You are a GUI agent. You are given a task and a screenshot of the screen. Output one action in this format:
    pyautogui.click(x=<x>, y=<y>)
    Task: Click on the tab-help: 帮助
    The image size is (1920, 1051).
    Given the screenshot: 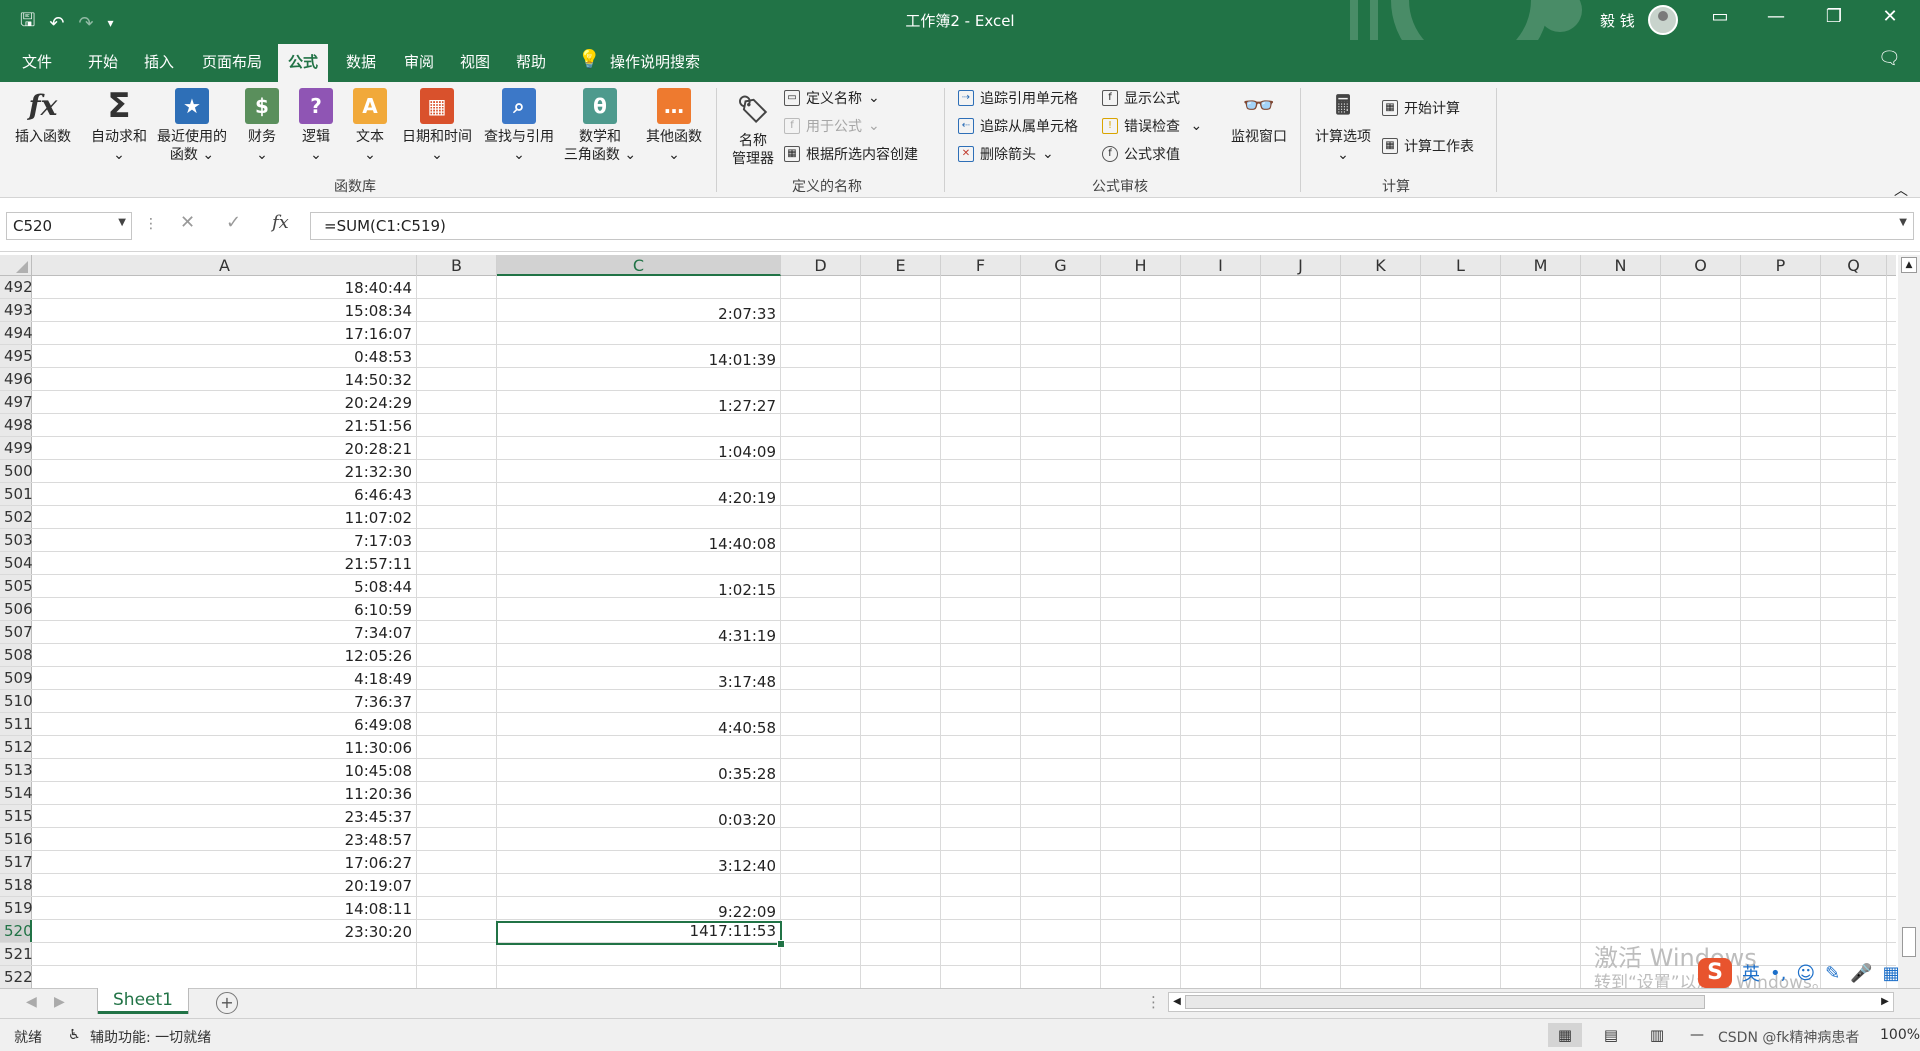 What is the action you would take?
    pyautogui.click(x=531, y=61)
    